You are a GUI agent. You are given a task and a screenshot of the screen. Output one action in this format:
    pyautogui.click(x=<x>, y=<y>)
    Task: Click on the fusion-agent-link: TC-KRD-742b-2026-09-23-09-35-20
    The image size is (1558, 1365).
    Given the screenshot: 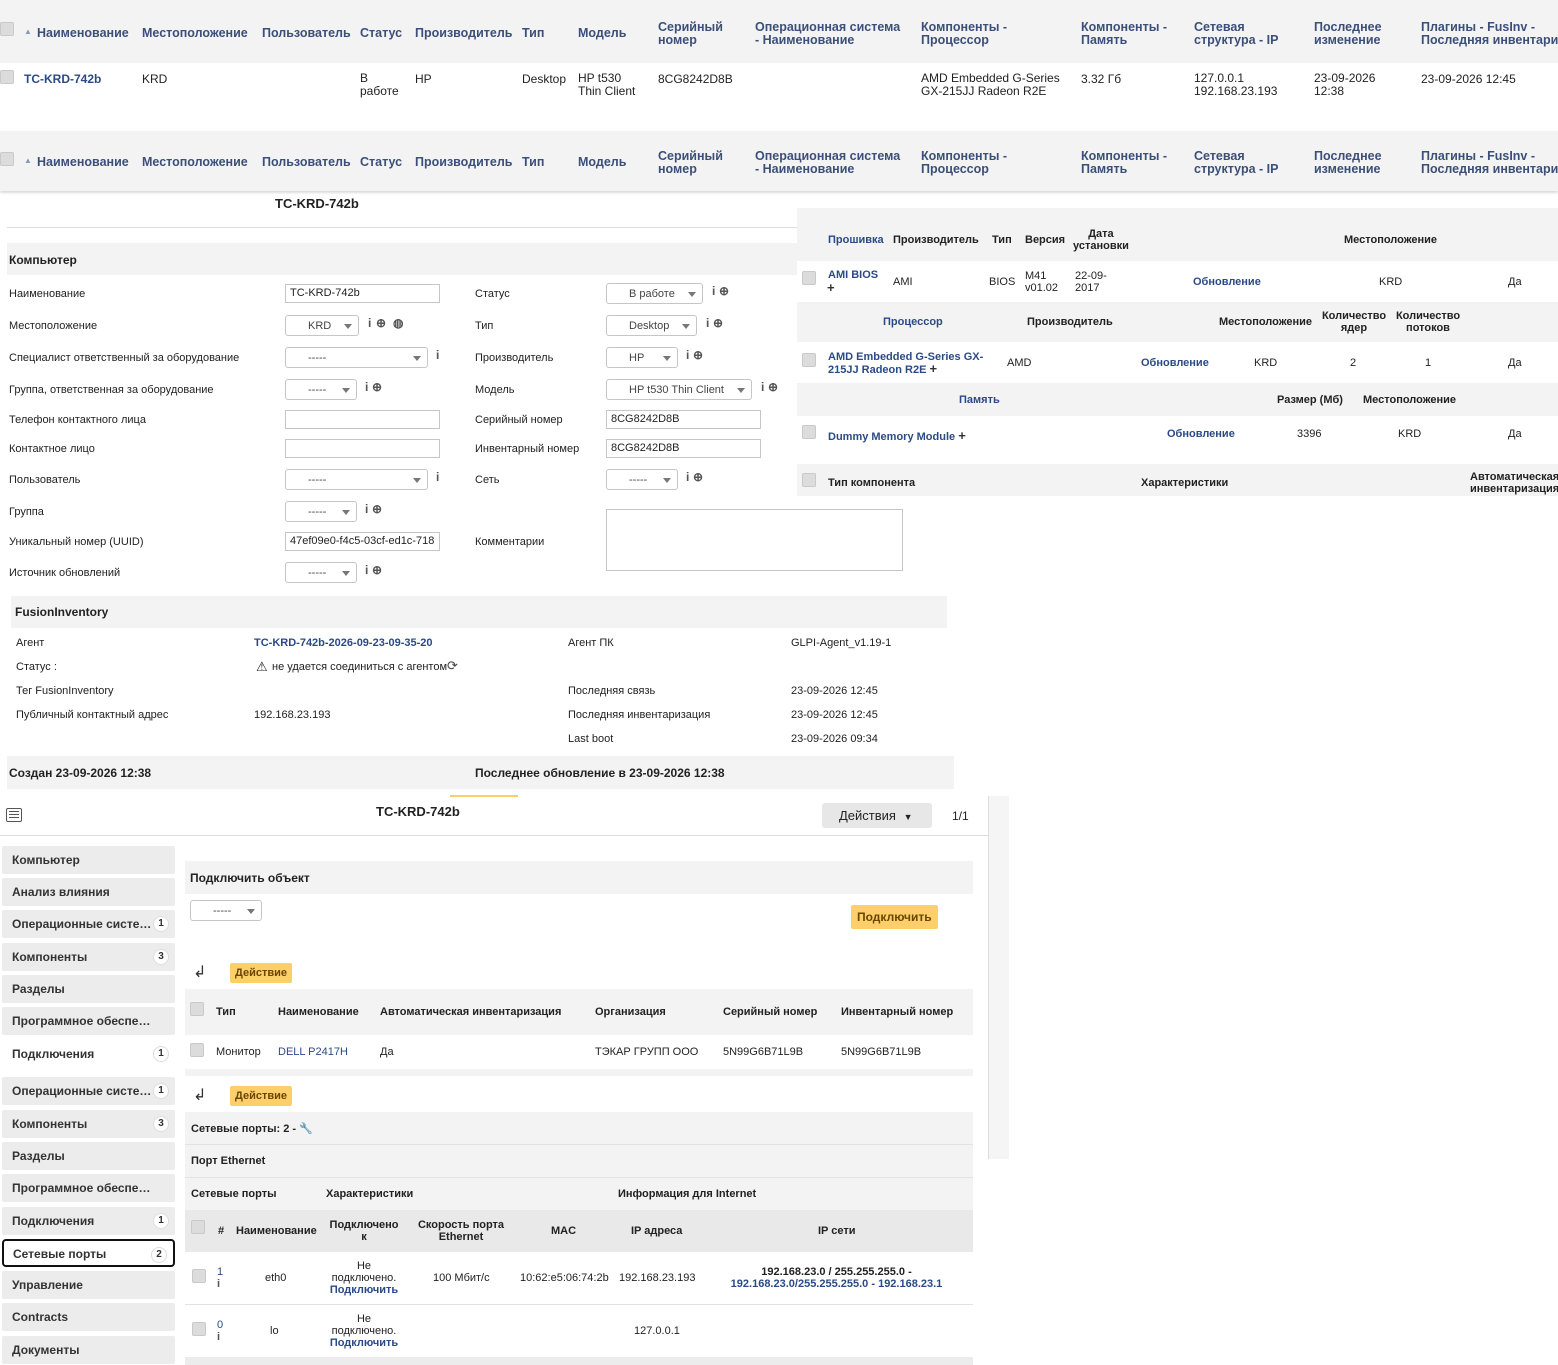 What is the action you would take?
    pyautogui.click(x=343, y=643)
    